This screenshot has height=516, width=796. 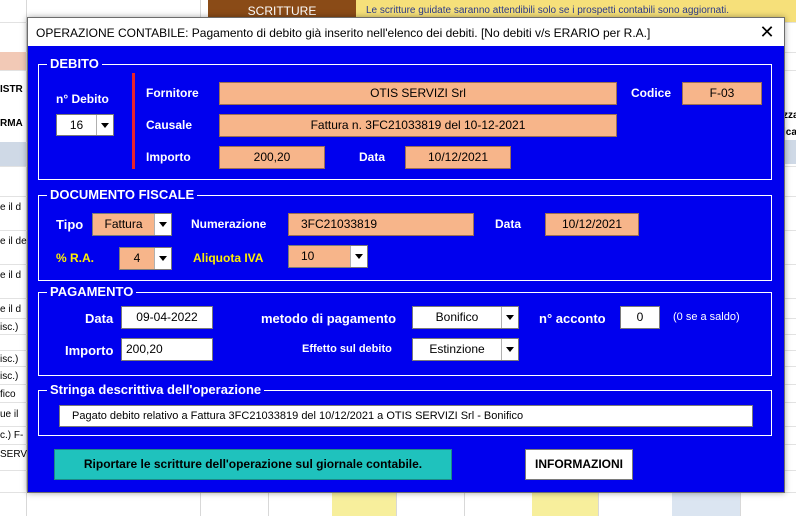 I want to click on tipo-value: Fattura, so click(x=123, y=224).